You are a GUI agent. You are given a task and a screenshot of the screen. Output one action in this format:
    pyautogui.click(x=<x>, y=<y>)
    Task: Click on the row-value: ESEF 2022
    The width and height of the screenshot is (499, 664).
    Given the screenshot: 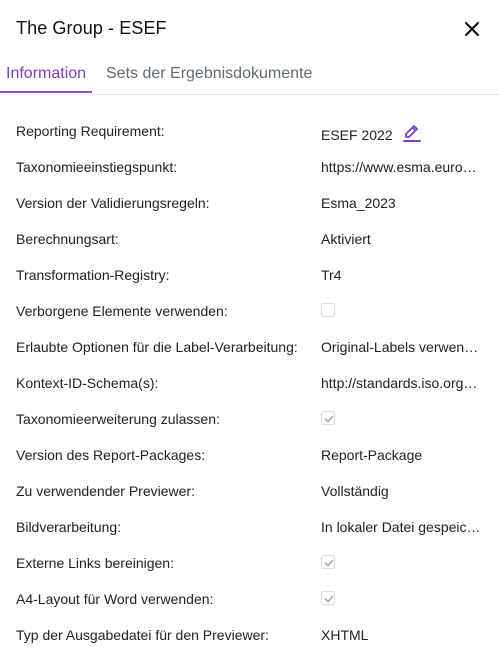 What is the action you would take?
    pyautogui.click(x=371, y=134)
    